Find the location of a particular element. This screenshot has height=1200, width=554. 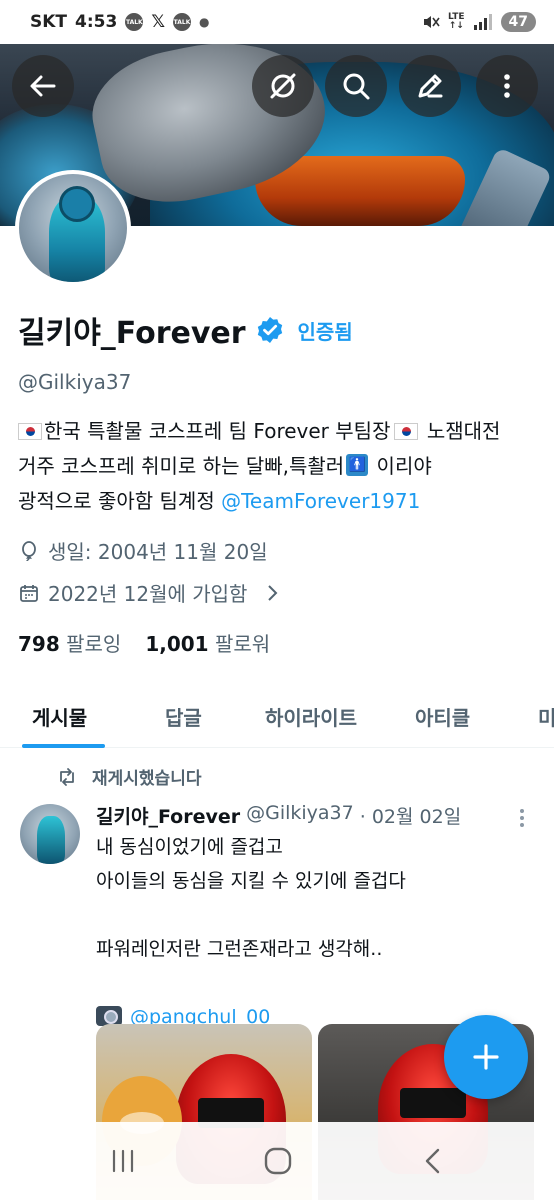

joined-text: 2022년 12월에 가입함 is located at coordinates (148, 594).